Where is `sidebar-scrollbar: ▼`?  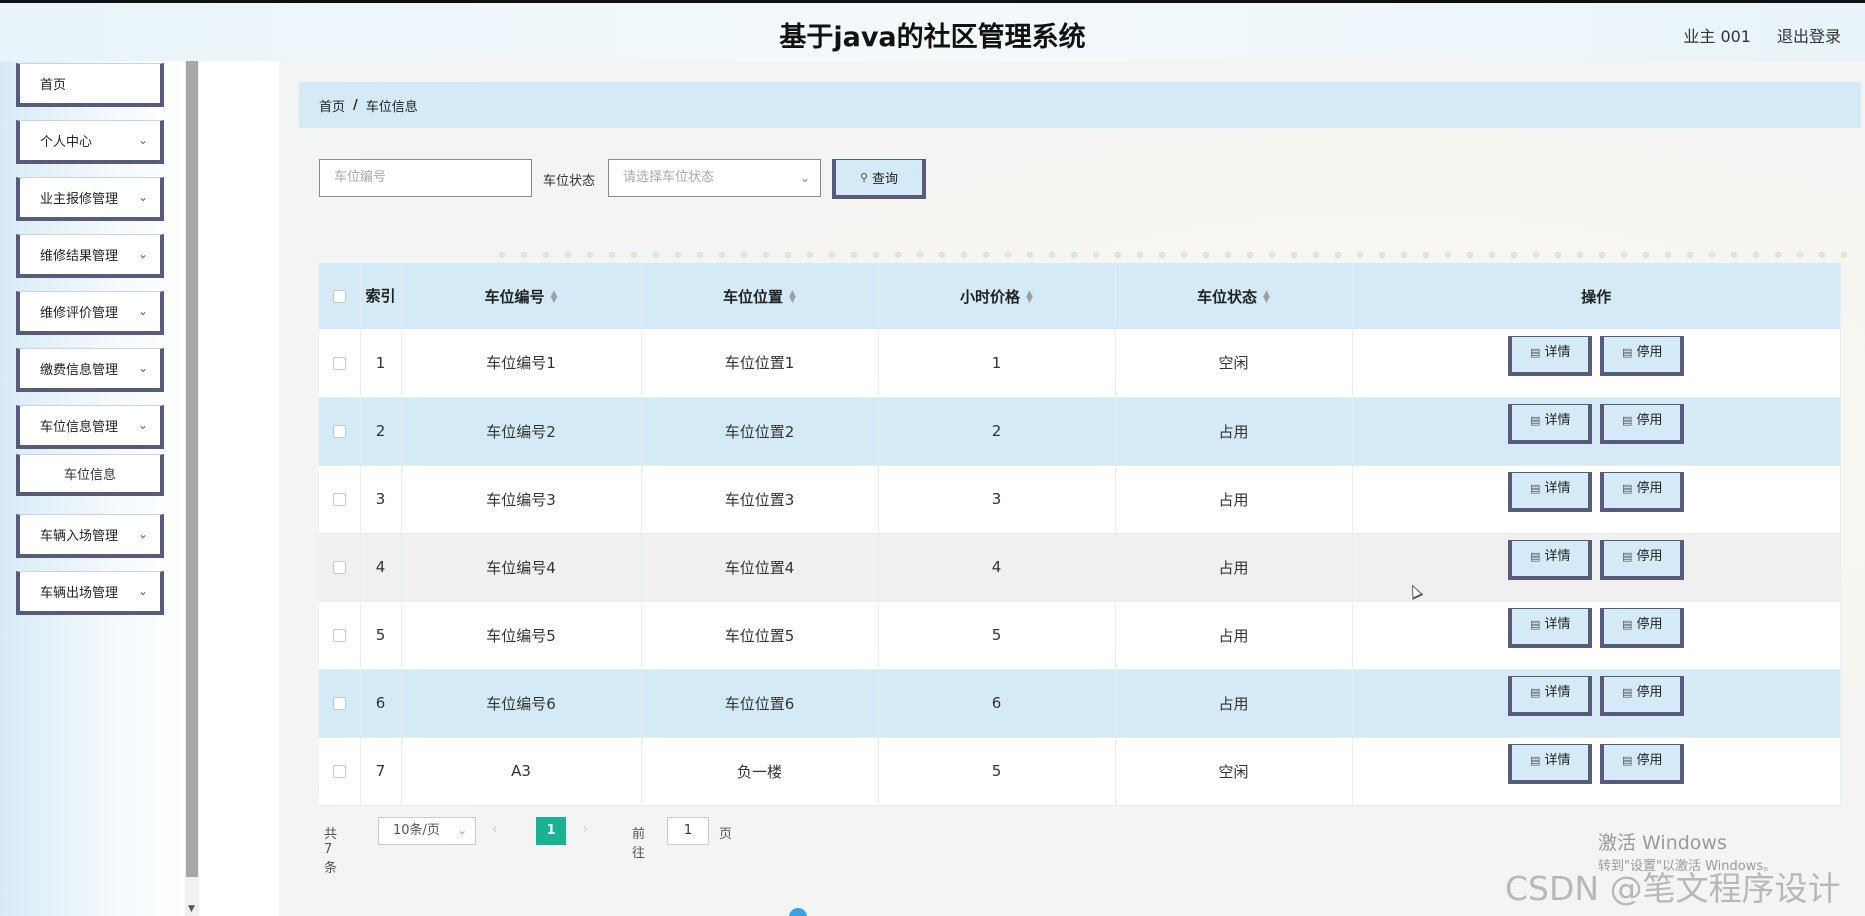
sidebar-scrollbar: ▼ is located at coordinates (192, 488).